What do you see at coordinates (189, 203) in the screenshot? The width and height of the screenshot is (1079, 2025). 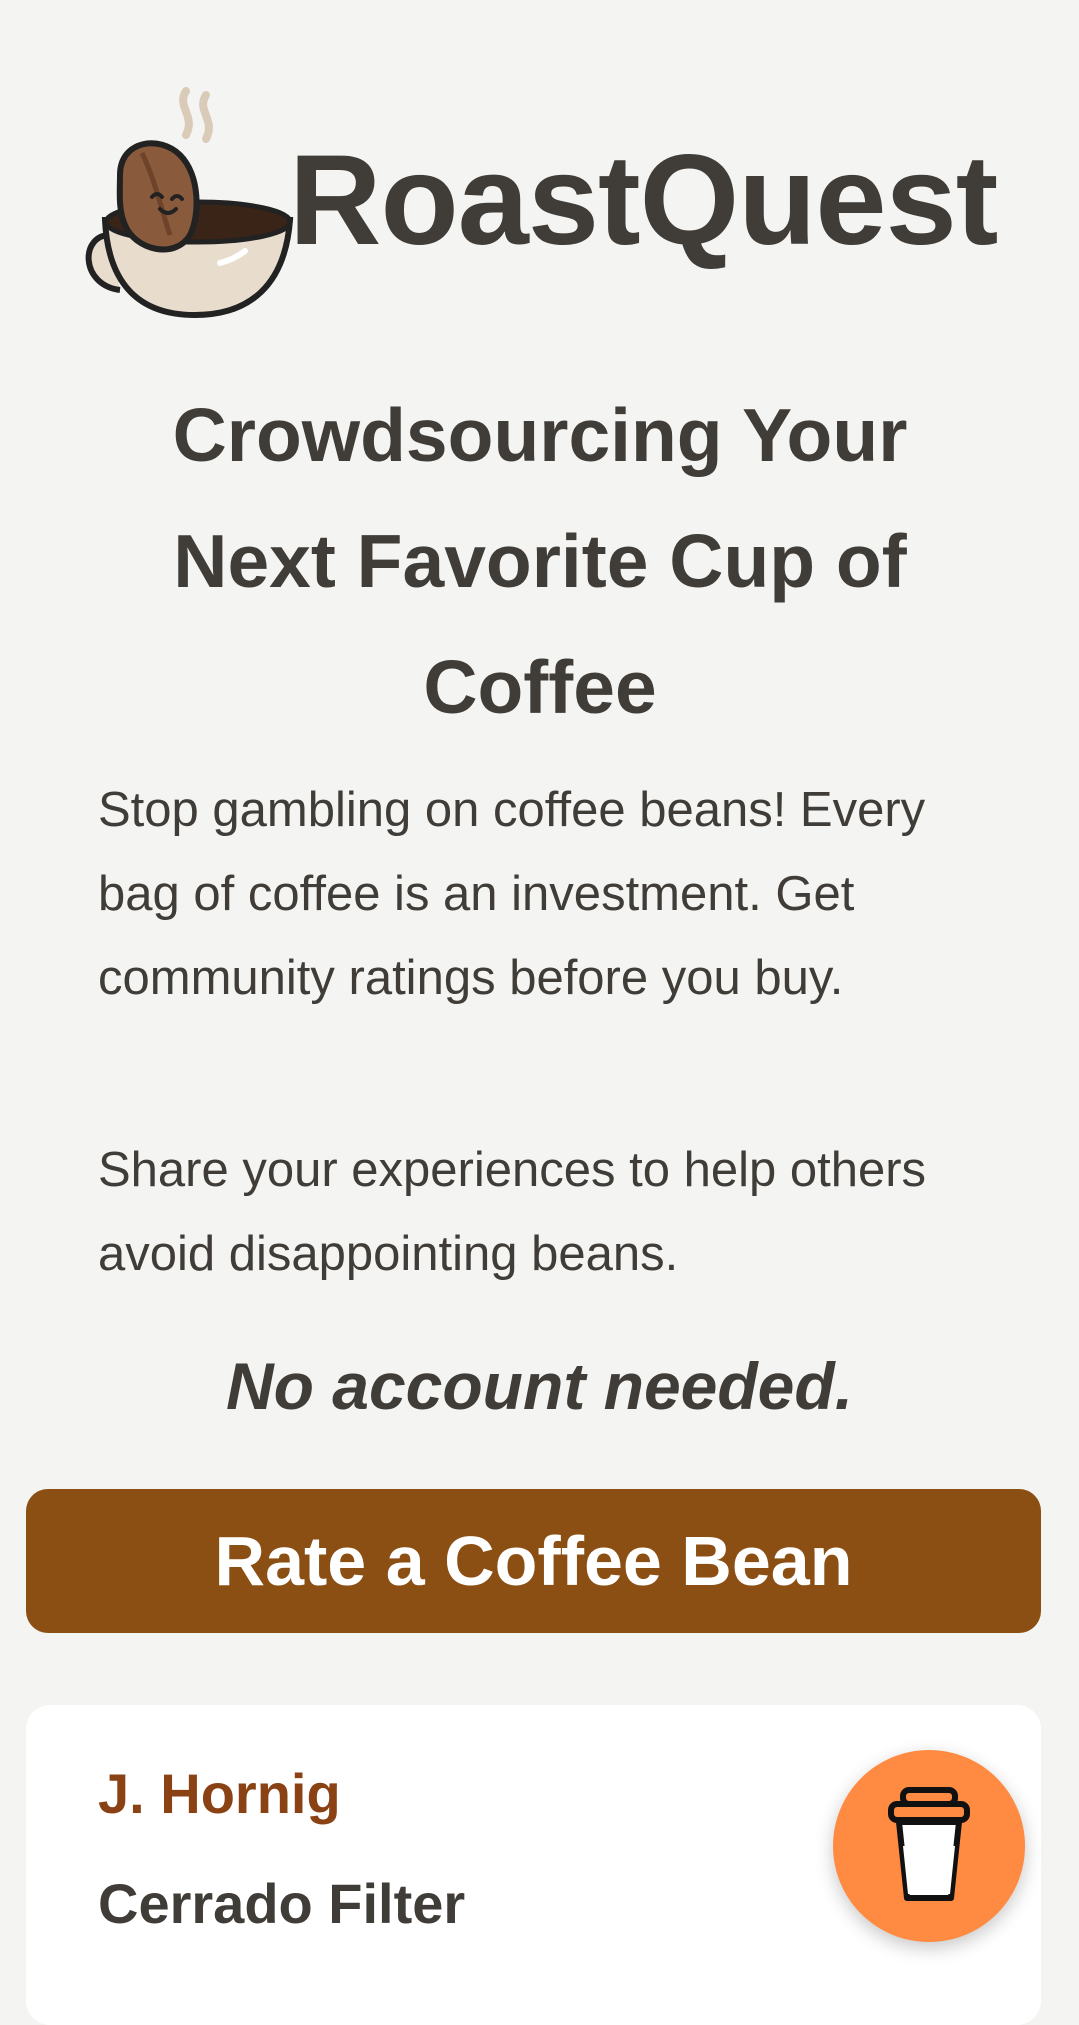 I see `coffee-bean-in-cup-icon` at bounding box center [189, 203].